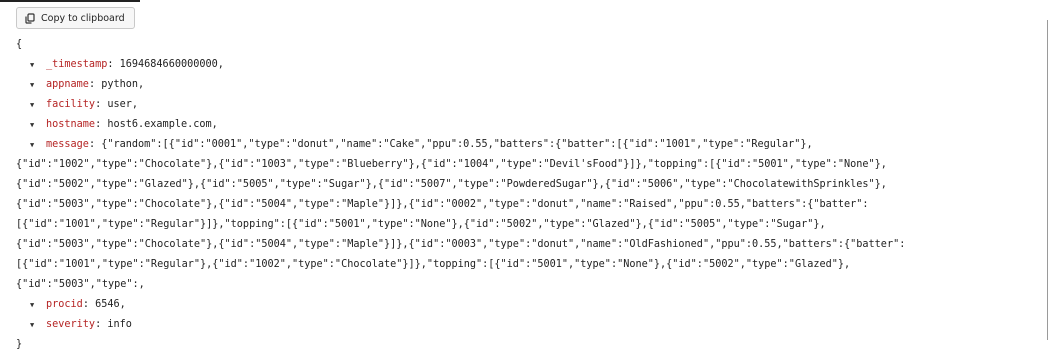  What do you see at coordinates (19, 344) in the screenshot?
I see `json-close-brace: }` at bounding box center [19, 344].